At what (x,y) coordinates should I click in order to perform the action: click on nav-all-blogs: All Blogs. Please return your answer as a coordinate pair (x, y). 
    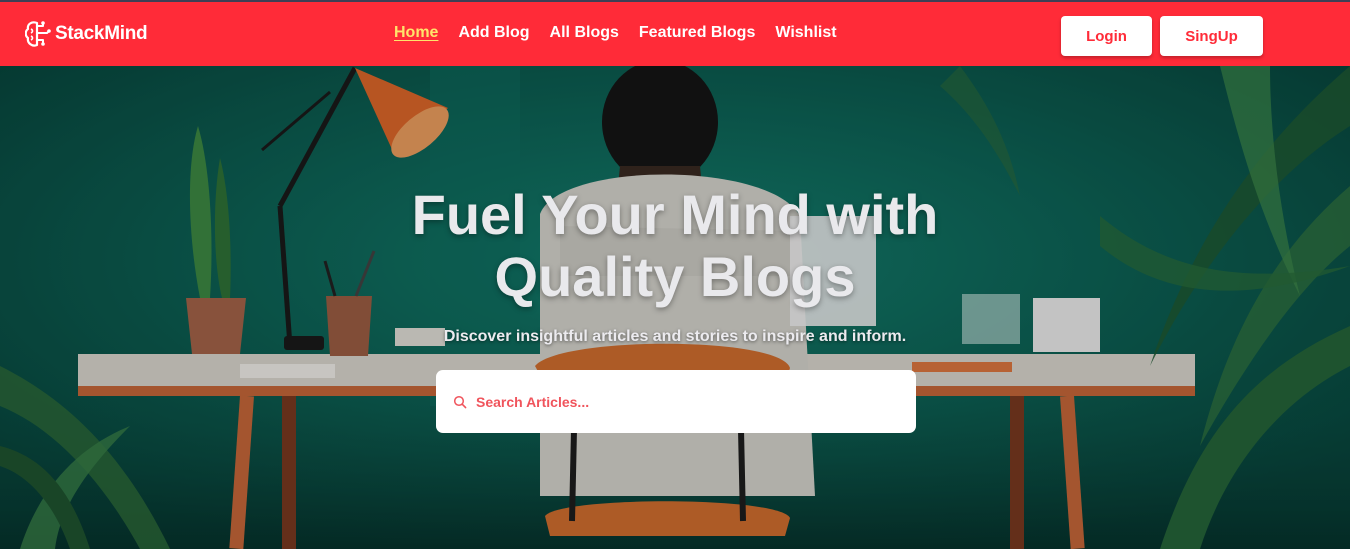
    Looking at the image, I should click on (584, 33).